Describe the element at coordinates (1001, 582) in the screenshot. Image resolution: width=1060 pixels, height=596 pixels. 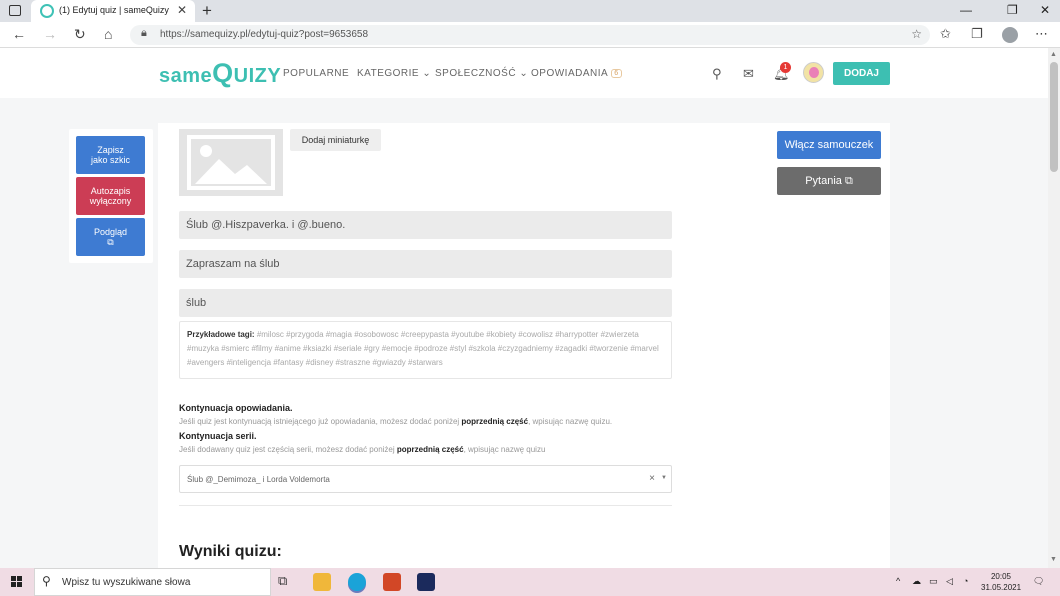
I see `taskbar-clock: 20:05 31.05.2021` at that location.